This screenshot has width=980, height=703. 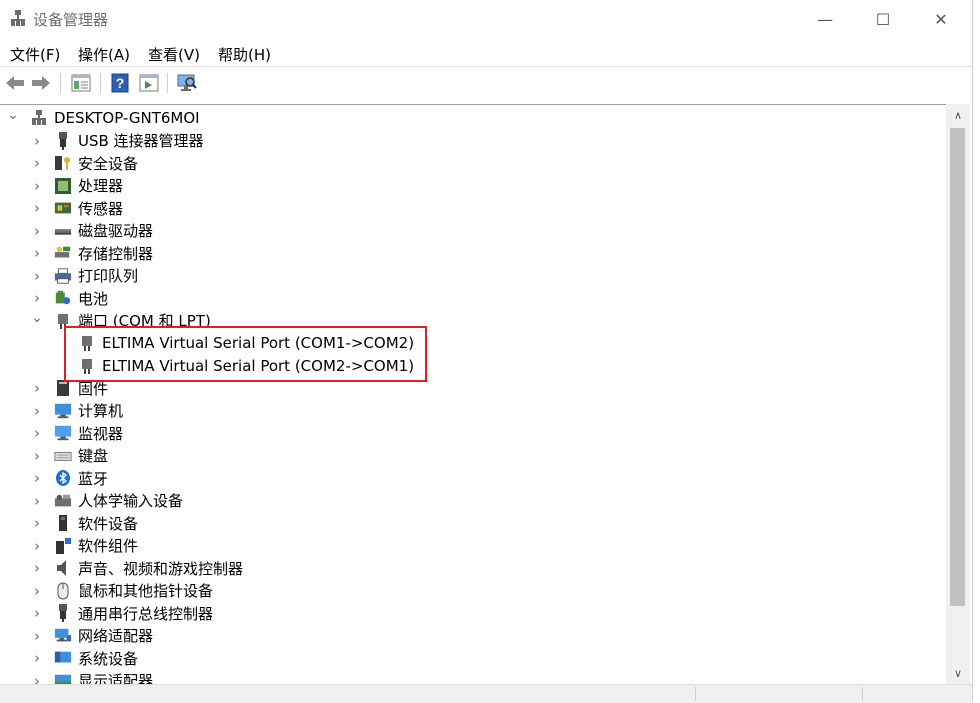 I want to click on tree-category: › 通用串行总线控制器, so click(x=124, y=613).